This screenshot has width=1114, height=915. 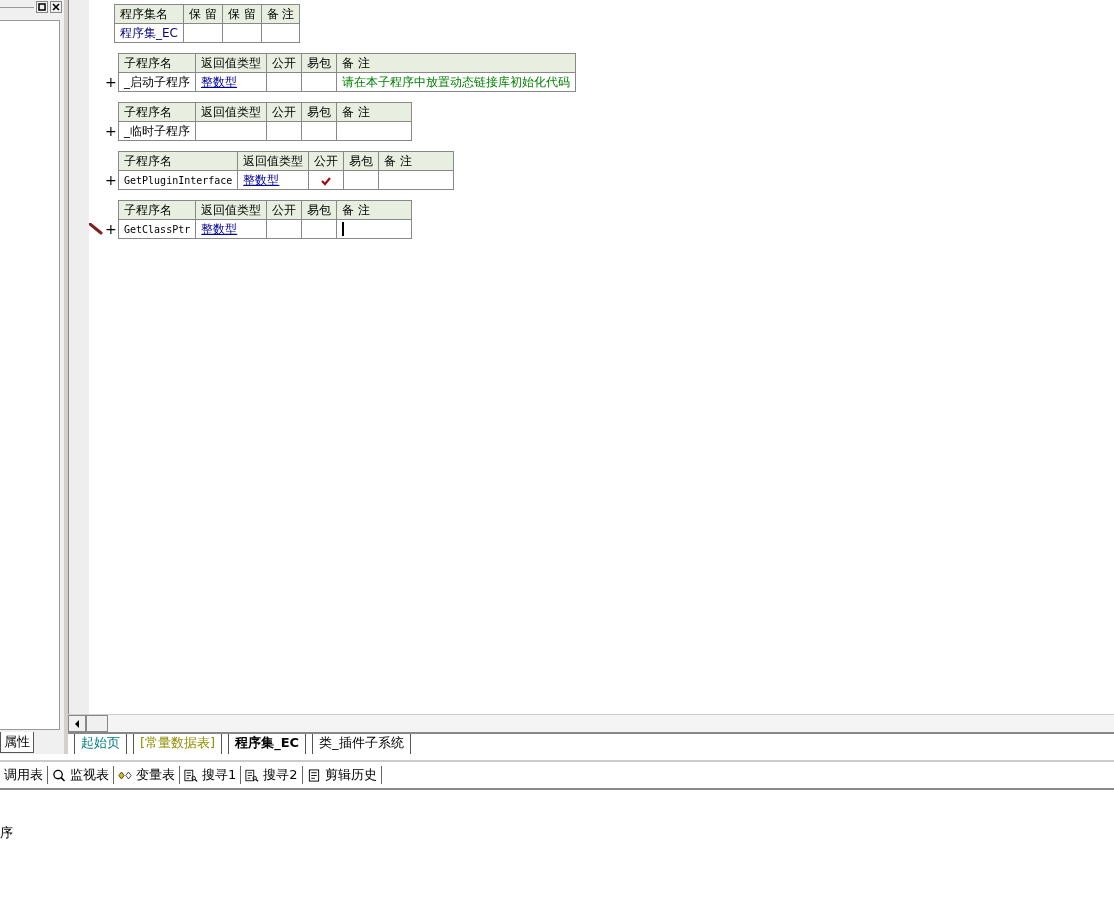 I want to click on scroll-left-button, so click(x=77, y=723).